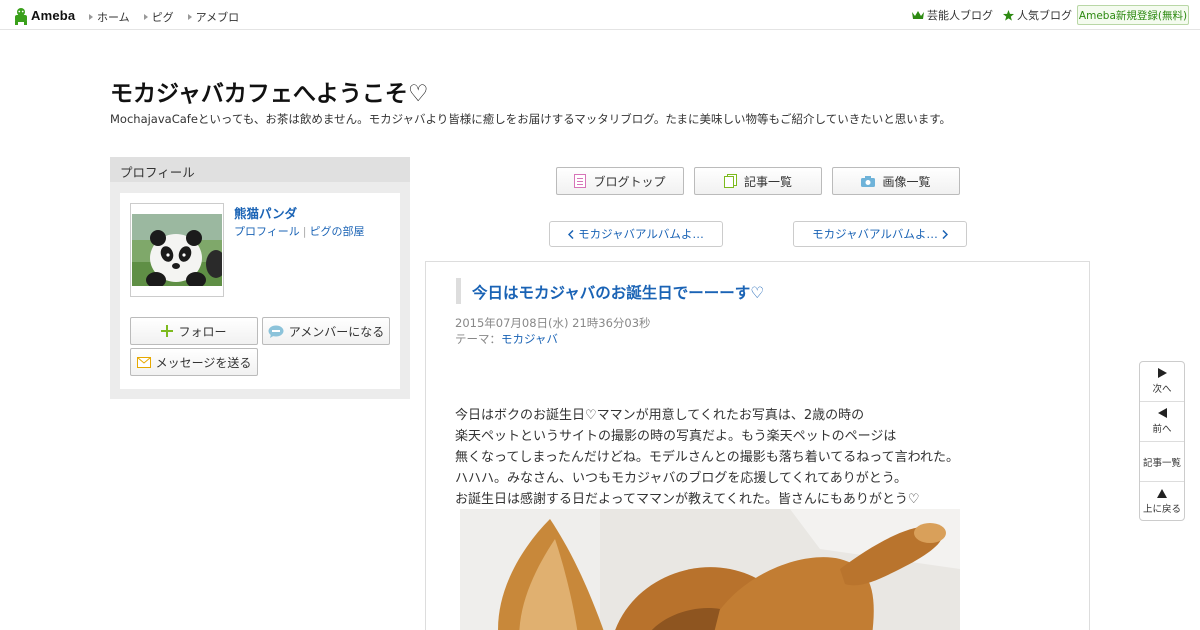 The height and width of the screenshot is (630, 1200). I want to click on profile-link: プロフィール, so click(267, 231).